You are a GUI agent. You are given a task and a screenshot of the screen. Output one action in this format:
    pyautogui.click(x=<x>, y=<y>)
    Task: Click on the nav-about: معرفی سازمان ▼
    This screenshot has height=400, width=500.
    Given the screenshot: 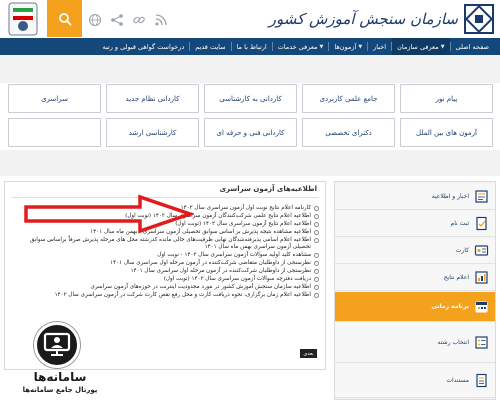 What is the action you would take?
    pyautogui.click(x=421, y=46)
    